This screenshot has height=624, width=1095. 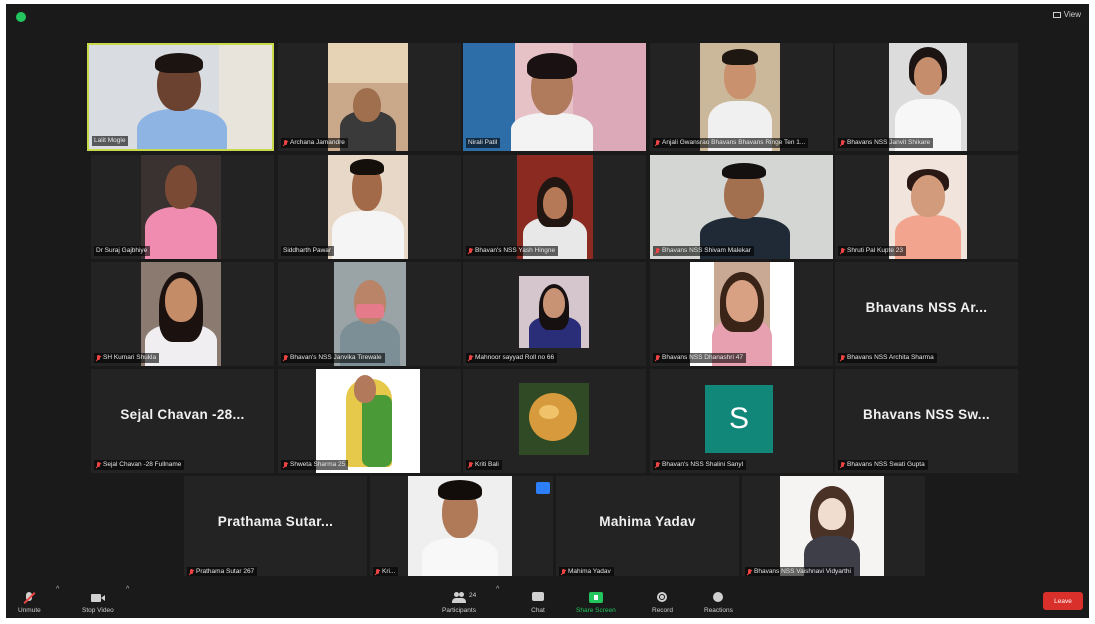 What do you see at coordinates (554, 421) in the screenshot?
I see `participant-tile: Kriti Bali` at bounding box center [554, 421].